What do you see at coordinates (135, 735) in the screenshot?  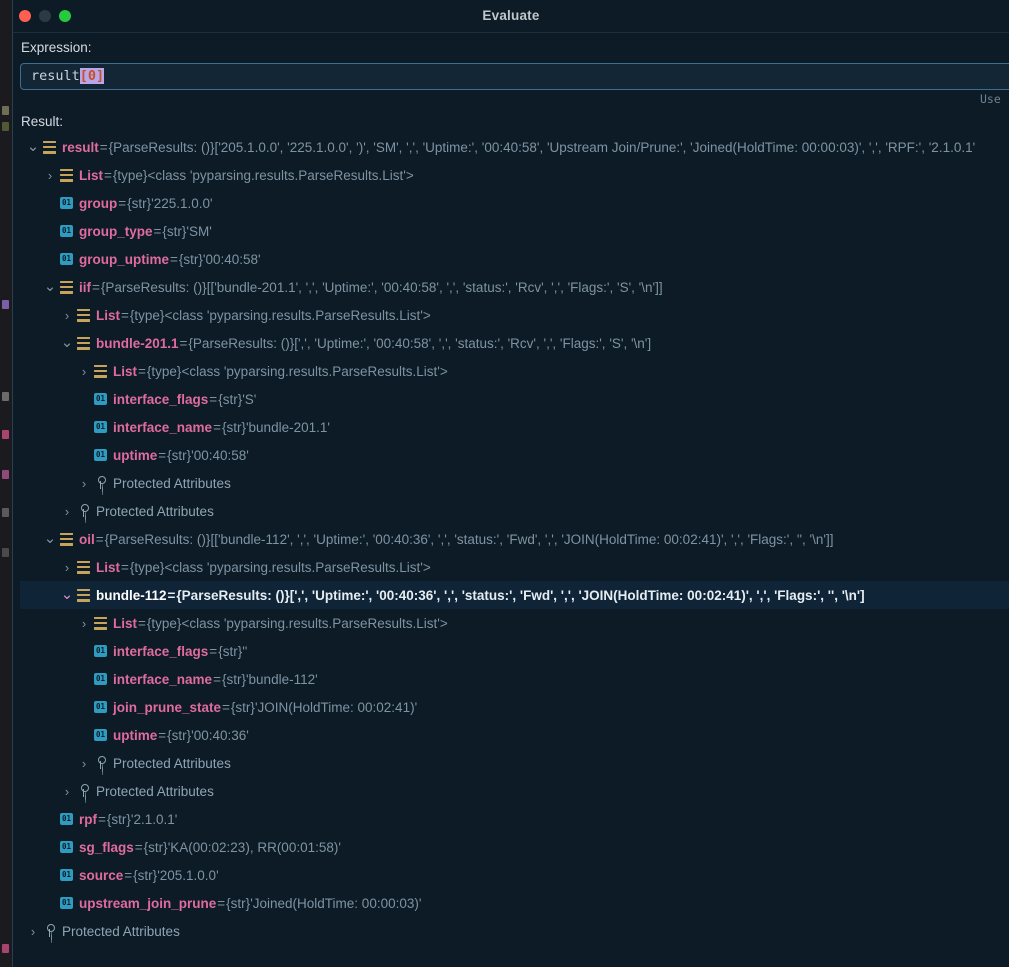 I see `tree-node-name: uptime` at bounding box center [135, 735].